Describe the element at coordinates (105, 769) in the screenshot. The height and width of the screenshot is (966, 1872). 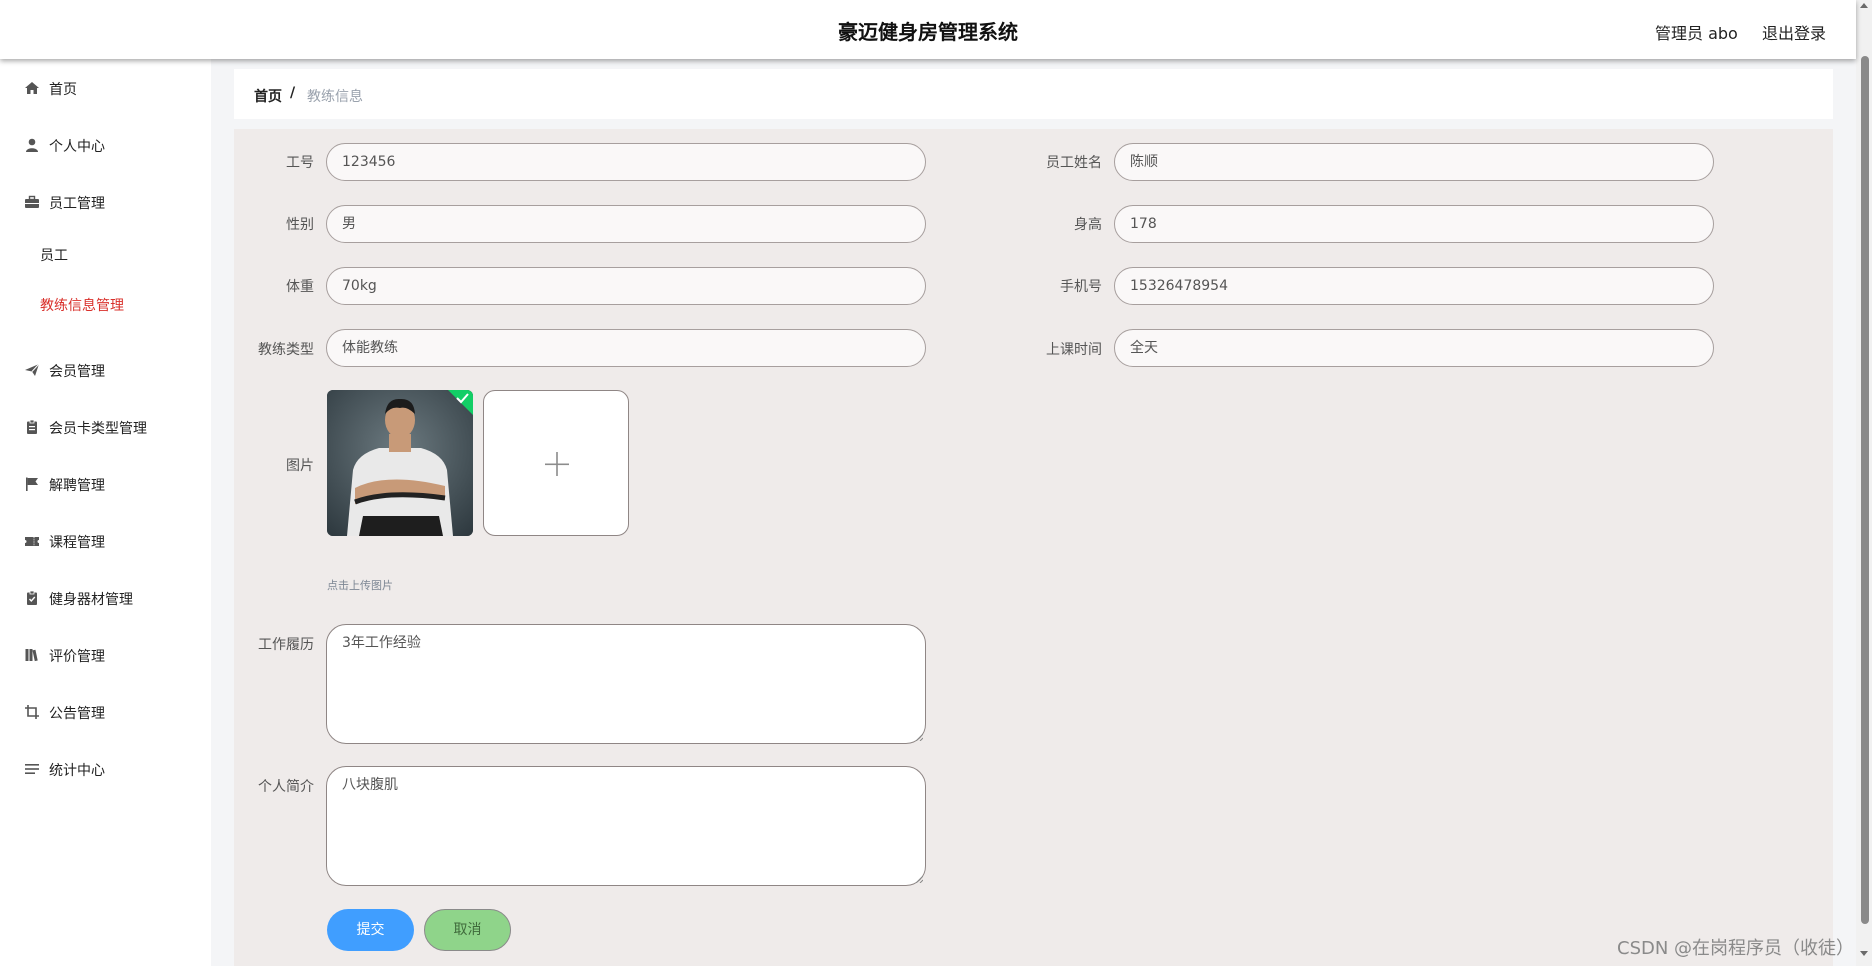
I see `sidebar-item-statistics: 统计中心` at that location.